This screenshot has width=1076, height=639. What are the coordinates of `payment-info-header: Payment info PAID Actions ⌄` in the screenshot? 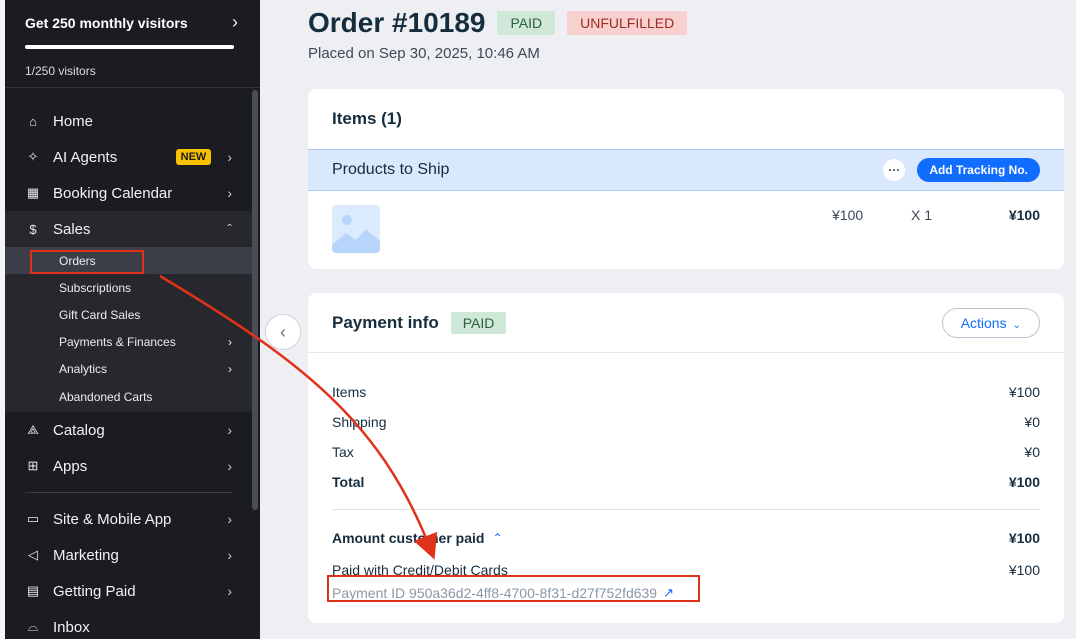 It's located at (686, 323).